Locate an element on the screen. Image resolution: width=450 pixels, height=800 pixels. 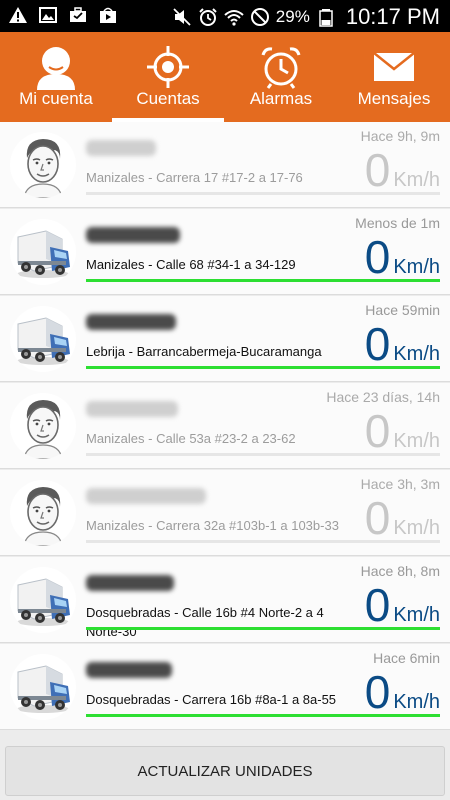
unit-address: Manizales - Carrera 17 #17-2 a 17-76 is located at coordinates (194, 177).